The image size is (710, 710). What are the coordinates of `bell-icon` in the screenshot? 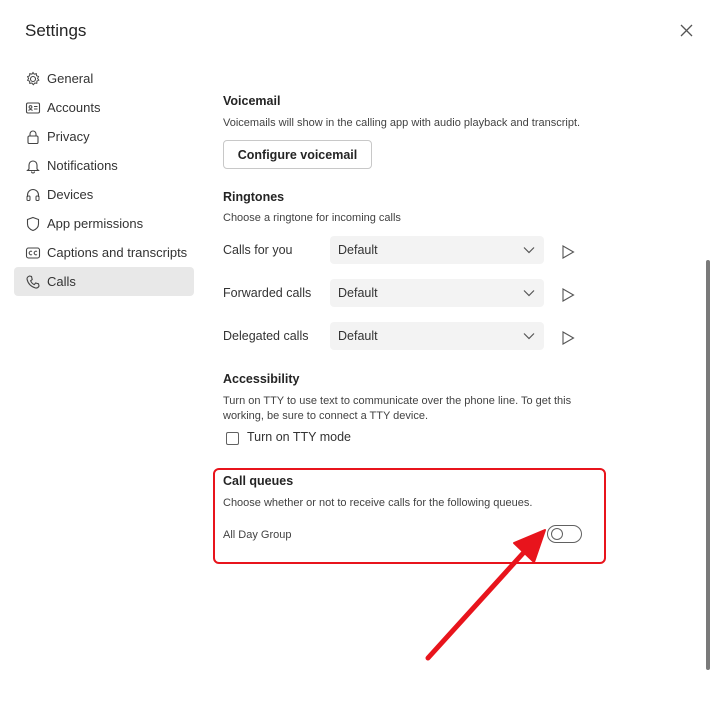 It's located at (32, 165).